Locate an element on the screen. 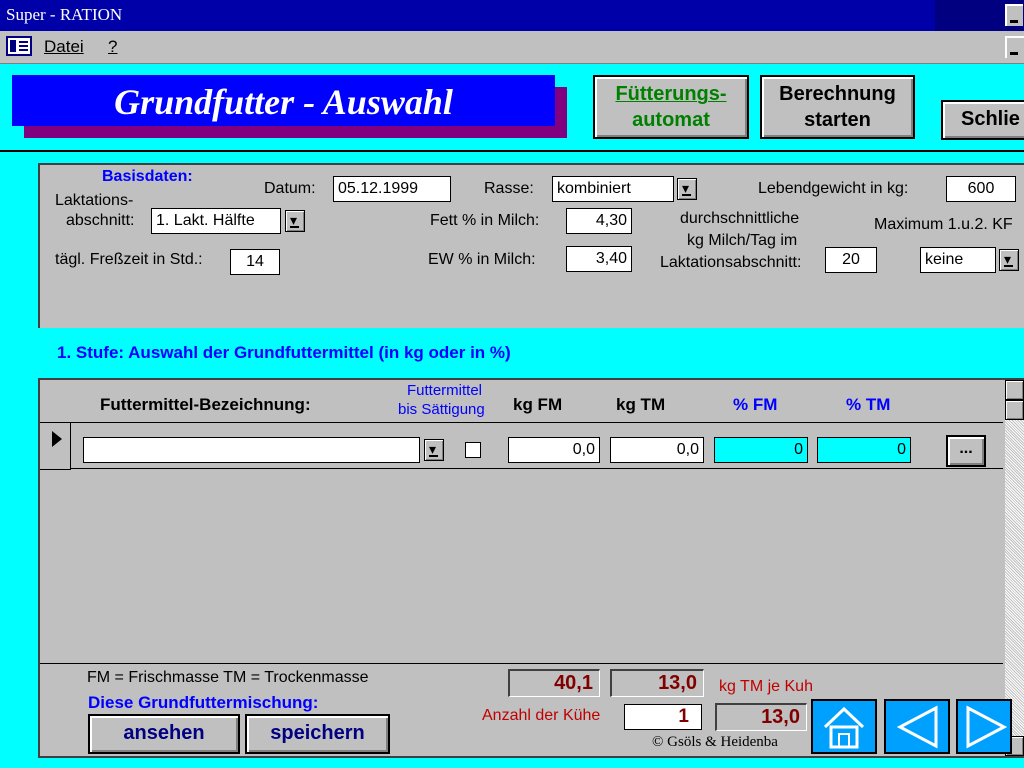 The image size is (1024, 768). scroll-up-icon is located at coordinates (1014, 390).